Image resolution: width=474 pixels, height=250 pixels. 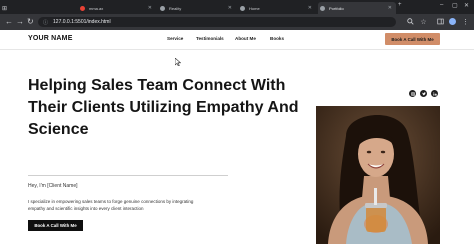 I want to click on nav-link-testimonials: Testimonials, so click(x=210, y=38).